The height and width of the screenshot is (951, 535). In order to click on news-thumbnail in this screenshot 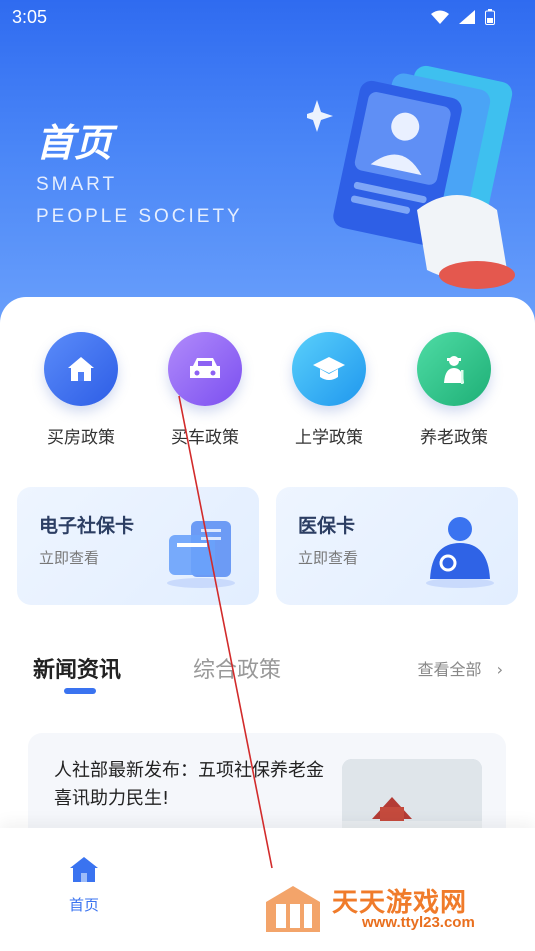, I will do `click(412, 799)`.